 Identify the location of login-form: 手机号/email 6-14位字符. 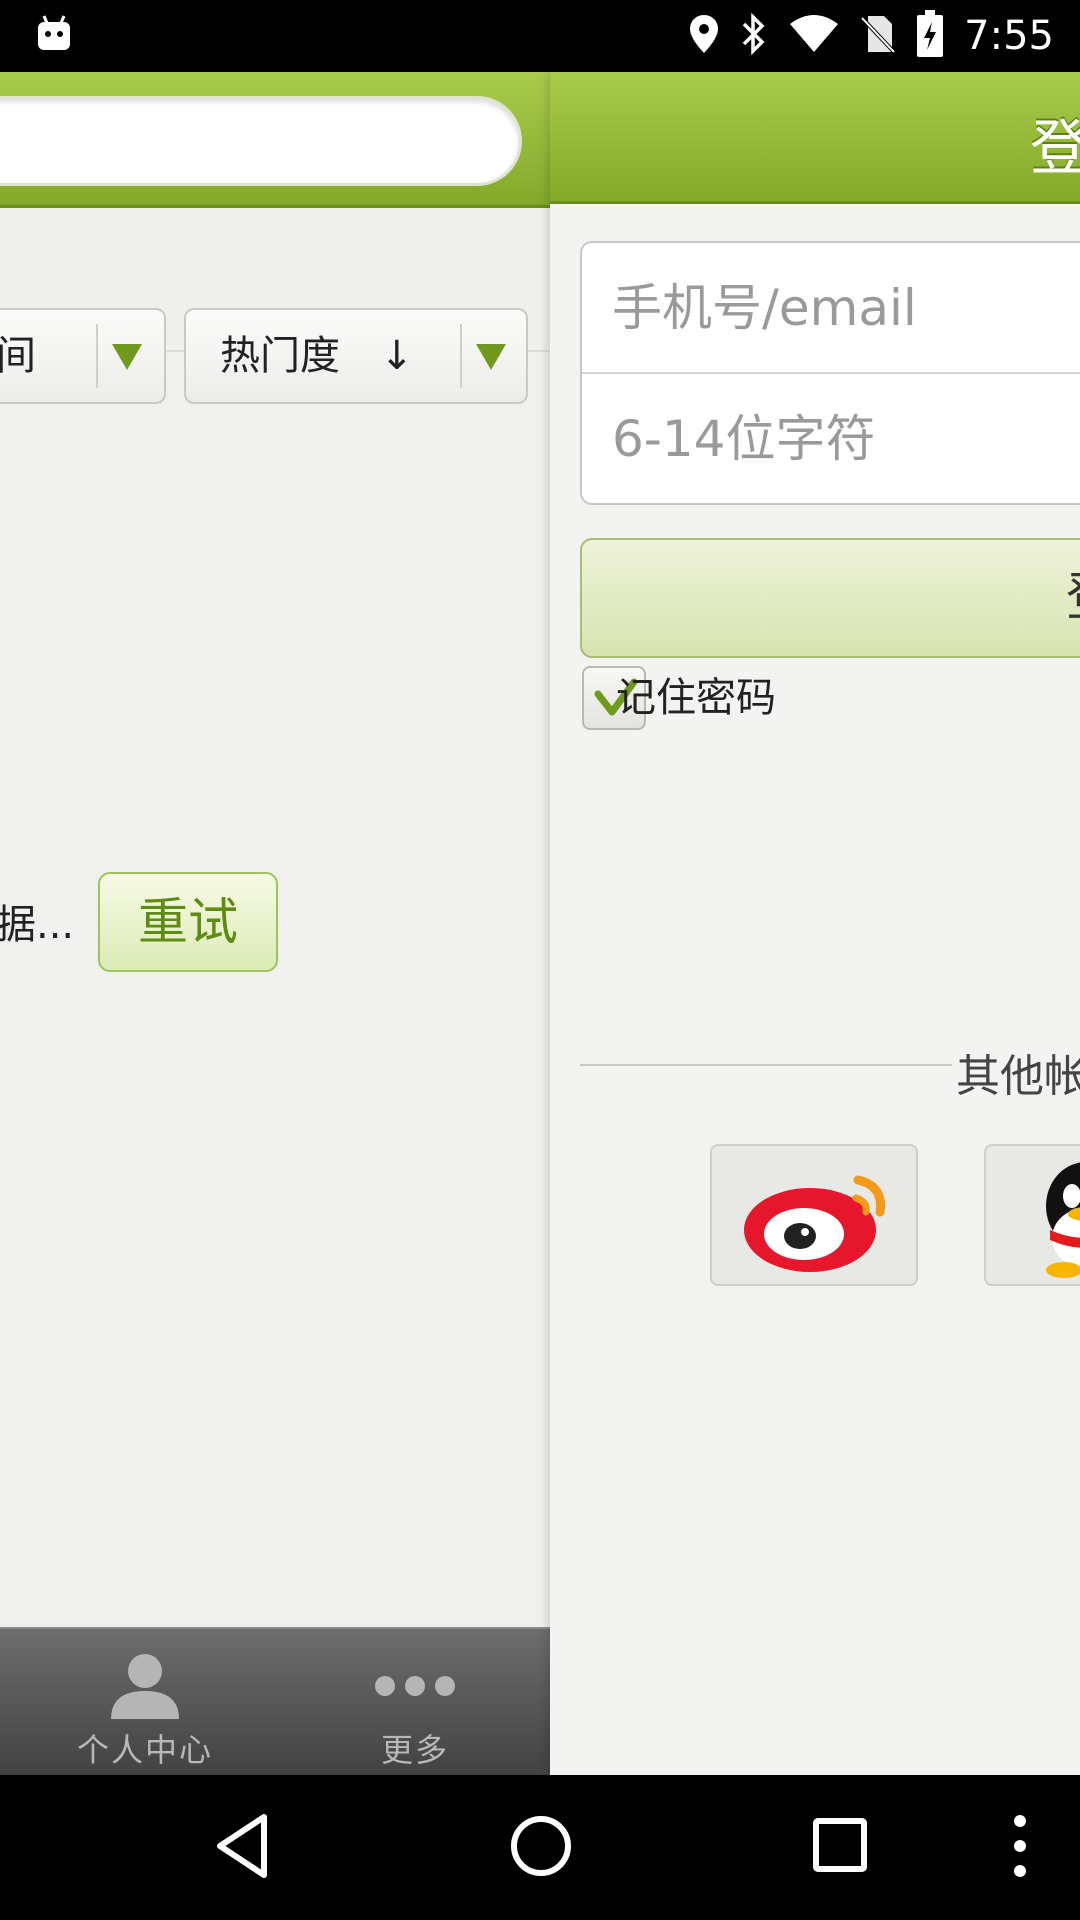
(830, 373).